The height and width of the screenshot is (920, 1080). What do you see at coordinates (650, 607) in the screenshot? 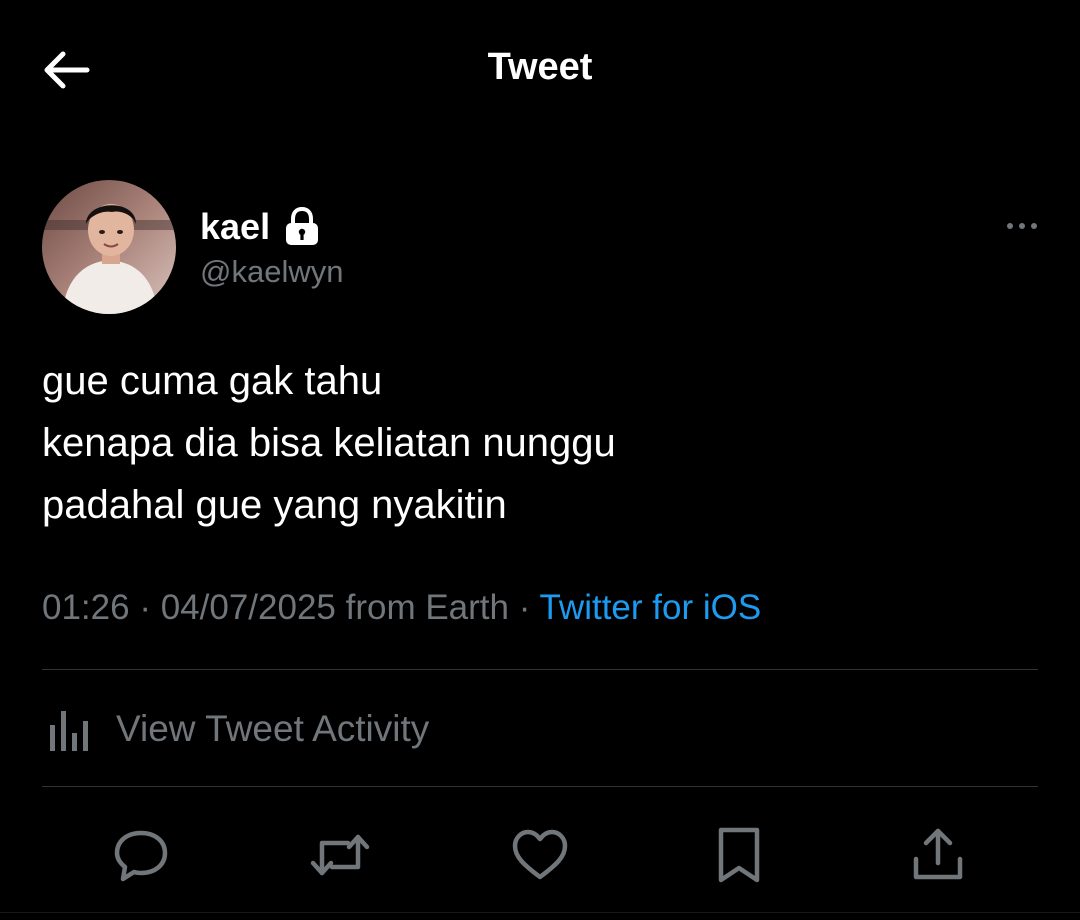
I see `tweet-source-link: Twitter for iOS` at bounding box center [650, 607].